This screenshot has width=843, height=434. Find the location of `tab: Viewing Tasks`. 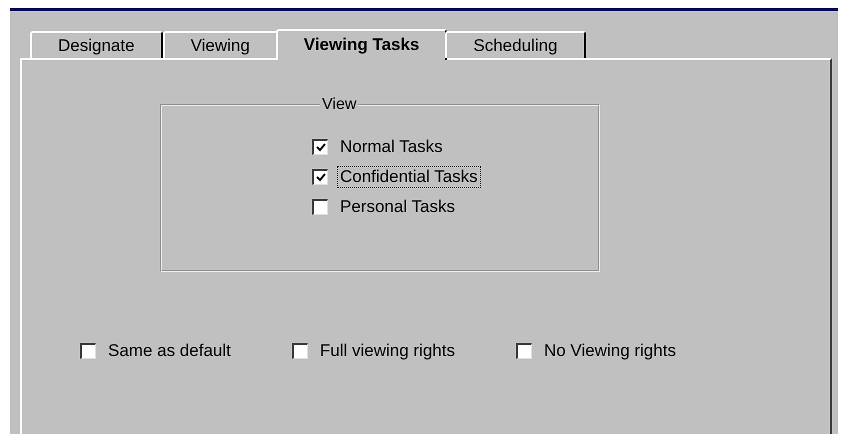

tab: Viewing Tasks is located at coordinates (362, 44).